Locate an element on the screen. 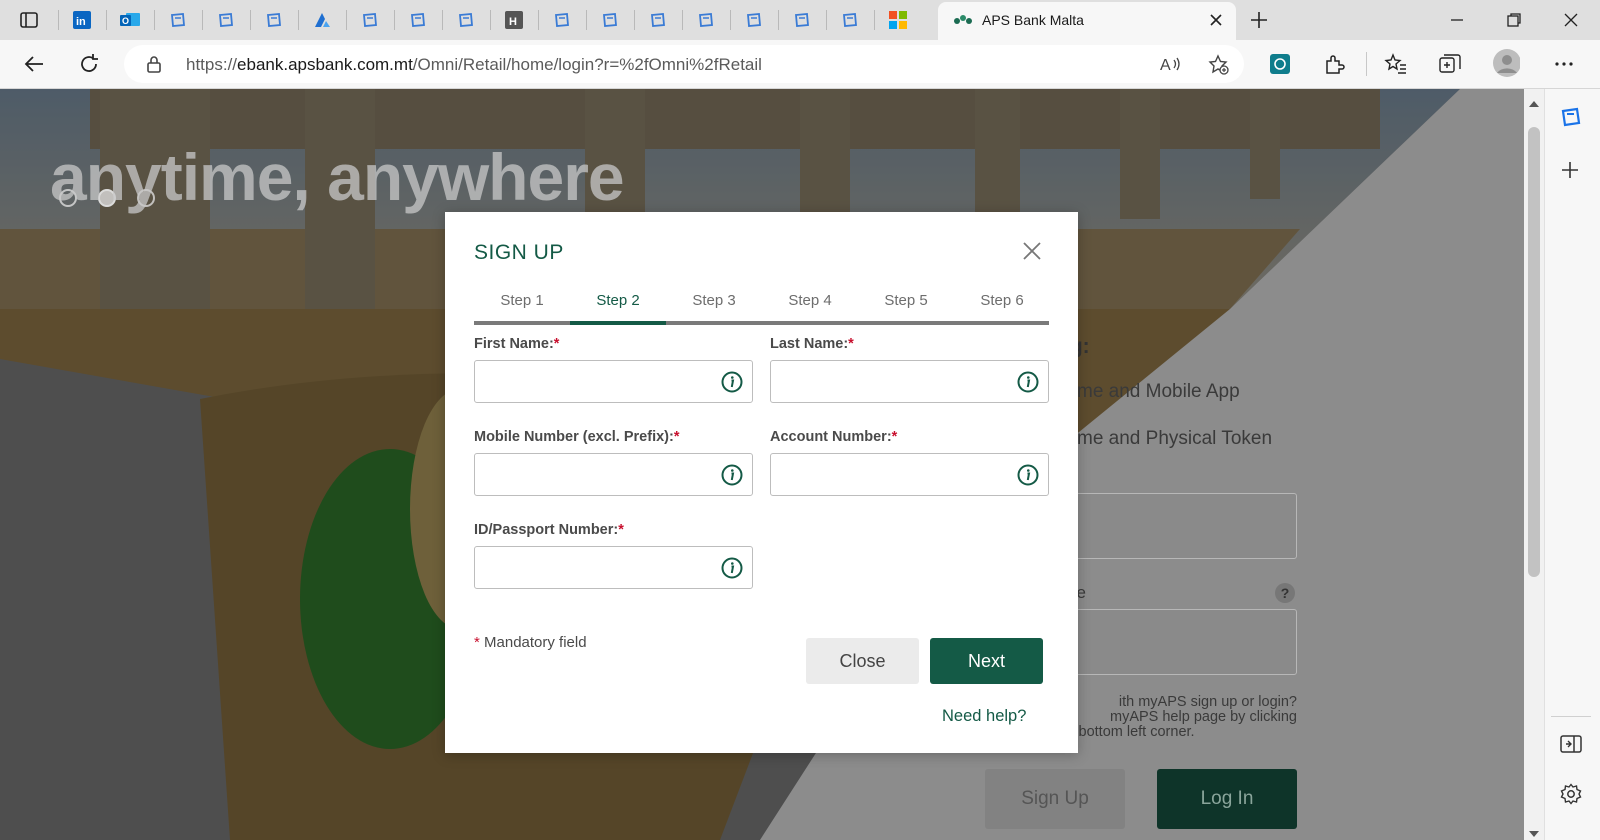 This screenshot has width=1600, height=840. next-button: Next is located at coordinates (986, 661).